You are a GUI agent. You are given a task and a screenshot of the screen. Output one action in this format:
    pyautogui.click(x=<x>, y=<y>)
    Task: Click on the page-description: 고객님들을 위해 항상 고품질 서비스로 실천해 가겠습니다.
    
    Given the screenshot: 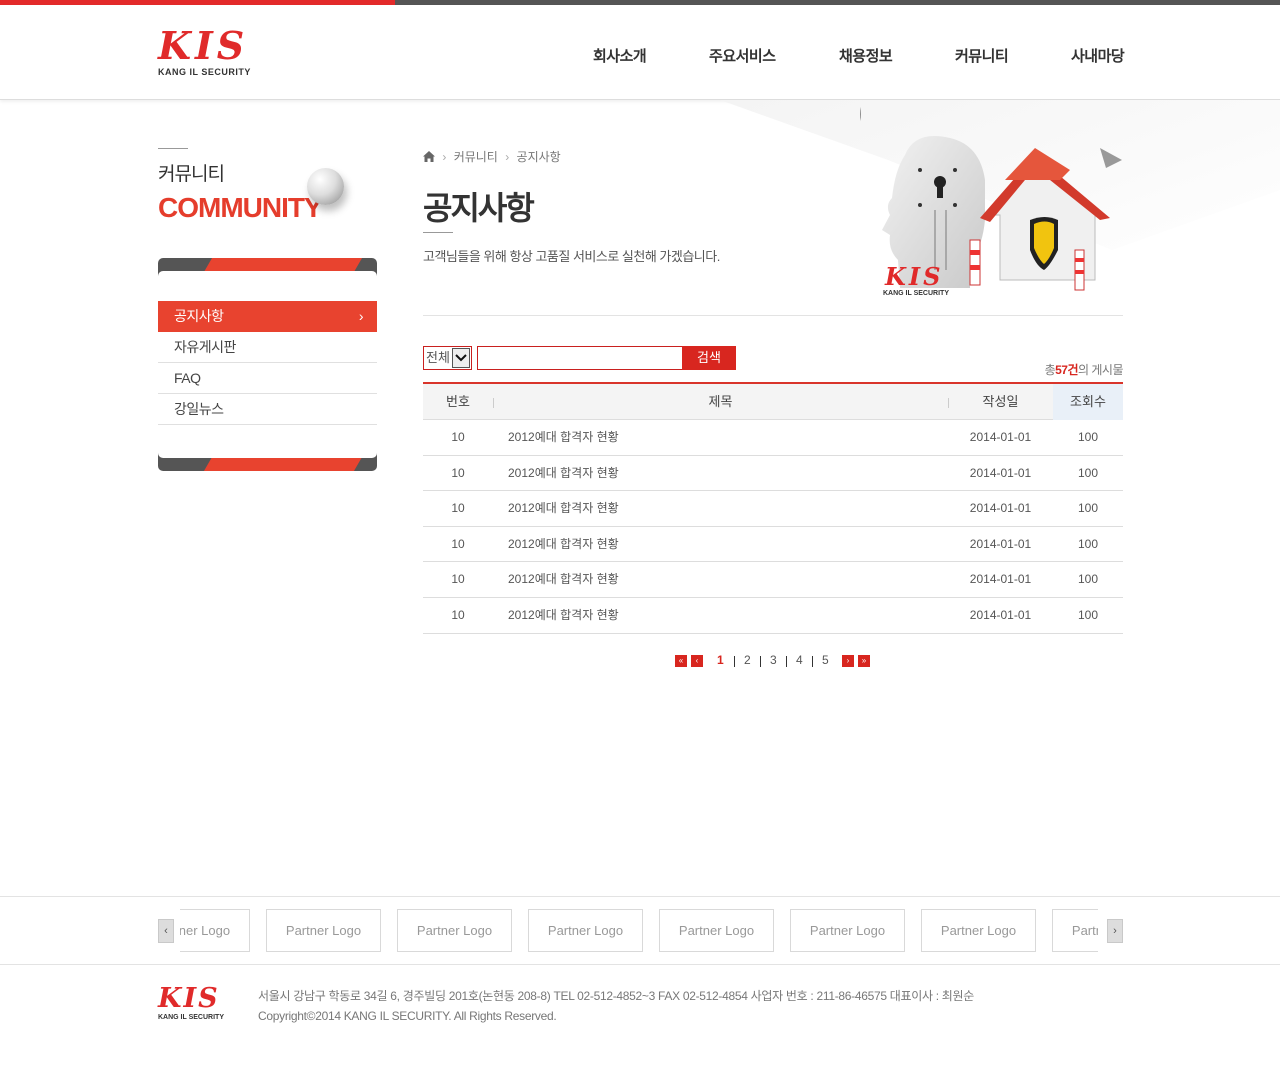 What is the action you would take?
    pyautogui.click(x=571, y=256)
    